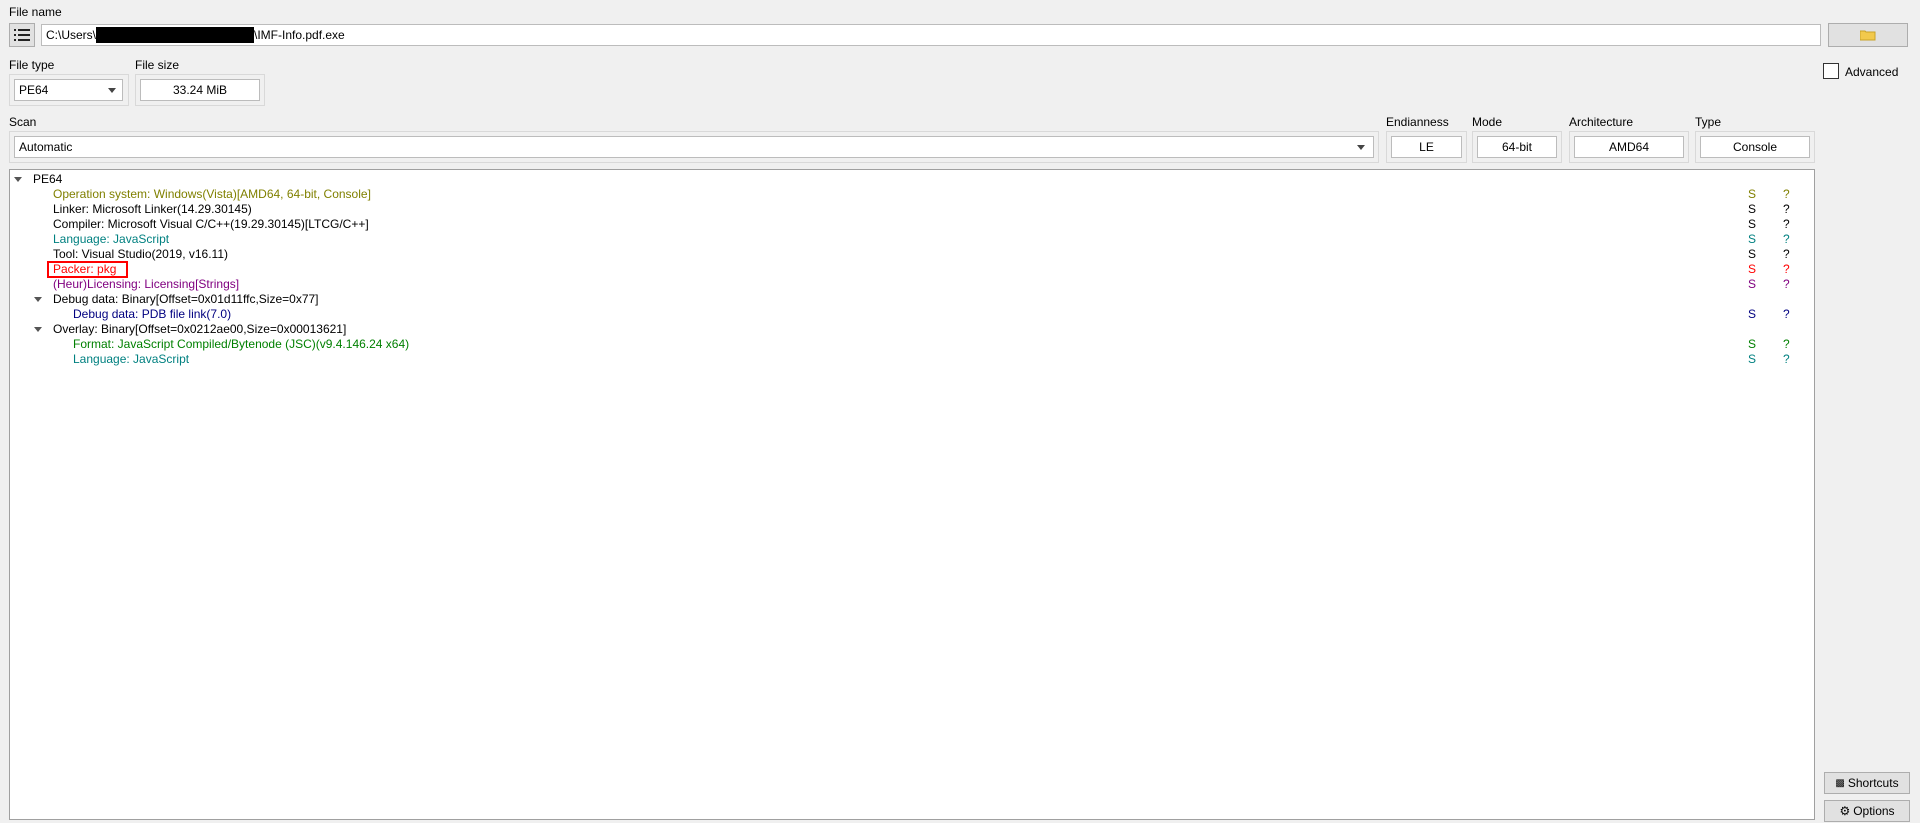 This screenshot has width=1920, height=823. What do you see at coordinates (912, 314) in the screenshot?
I see `tree-row: Debug data: PDB file link(7.0) S ?` at bounding box center [912, 314].